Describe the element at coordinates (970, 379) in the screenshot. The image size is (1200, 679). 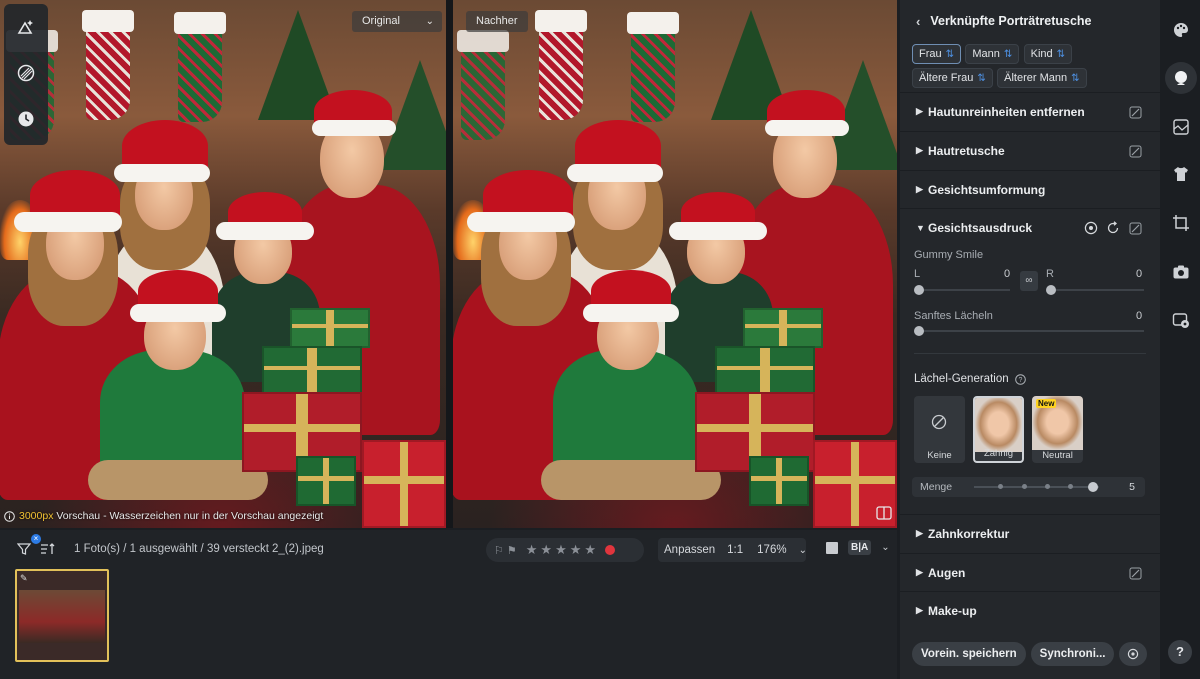
I see `smile-generation-title: Lächel-Generation ?` at that location.